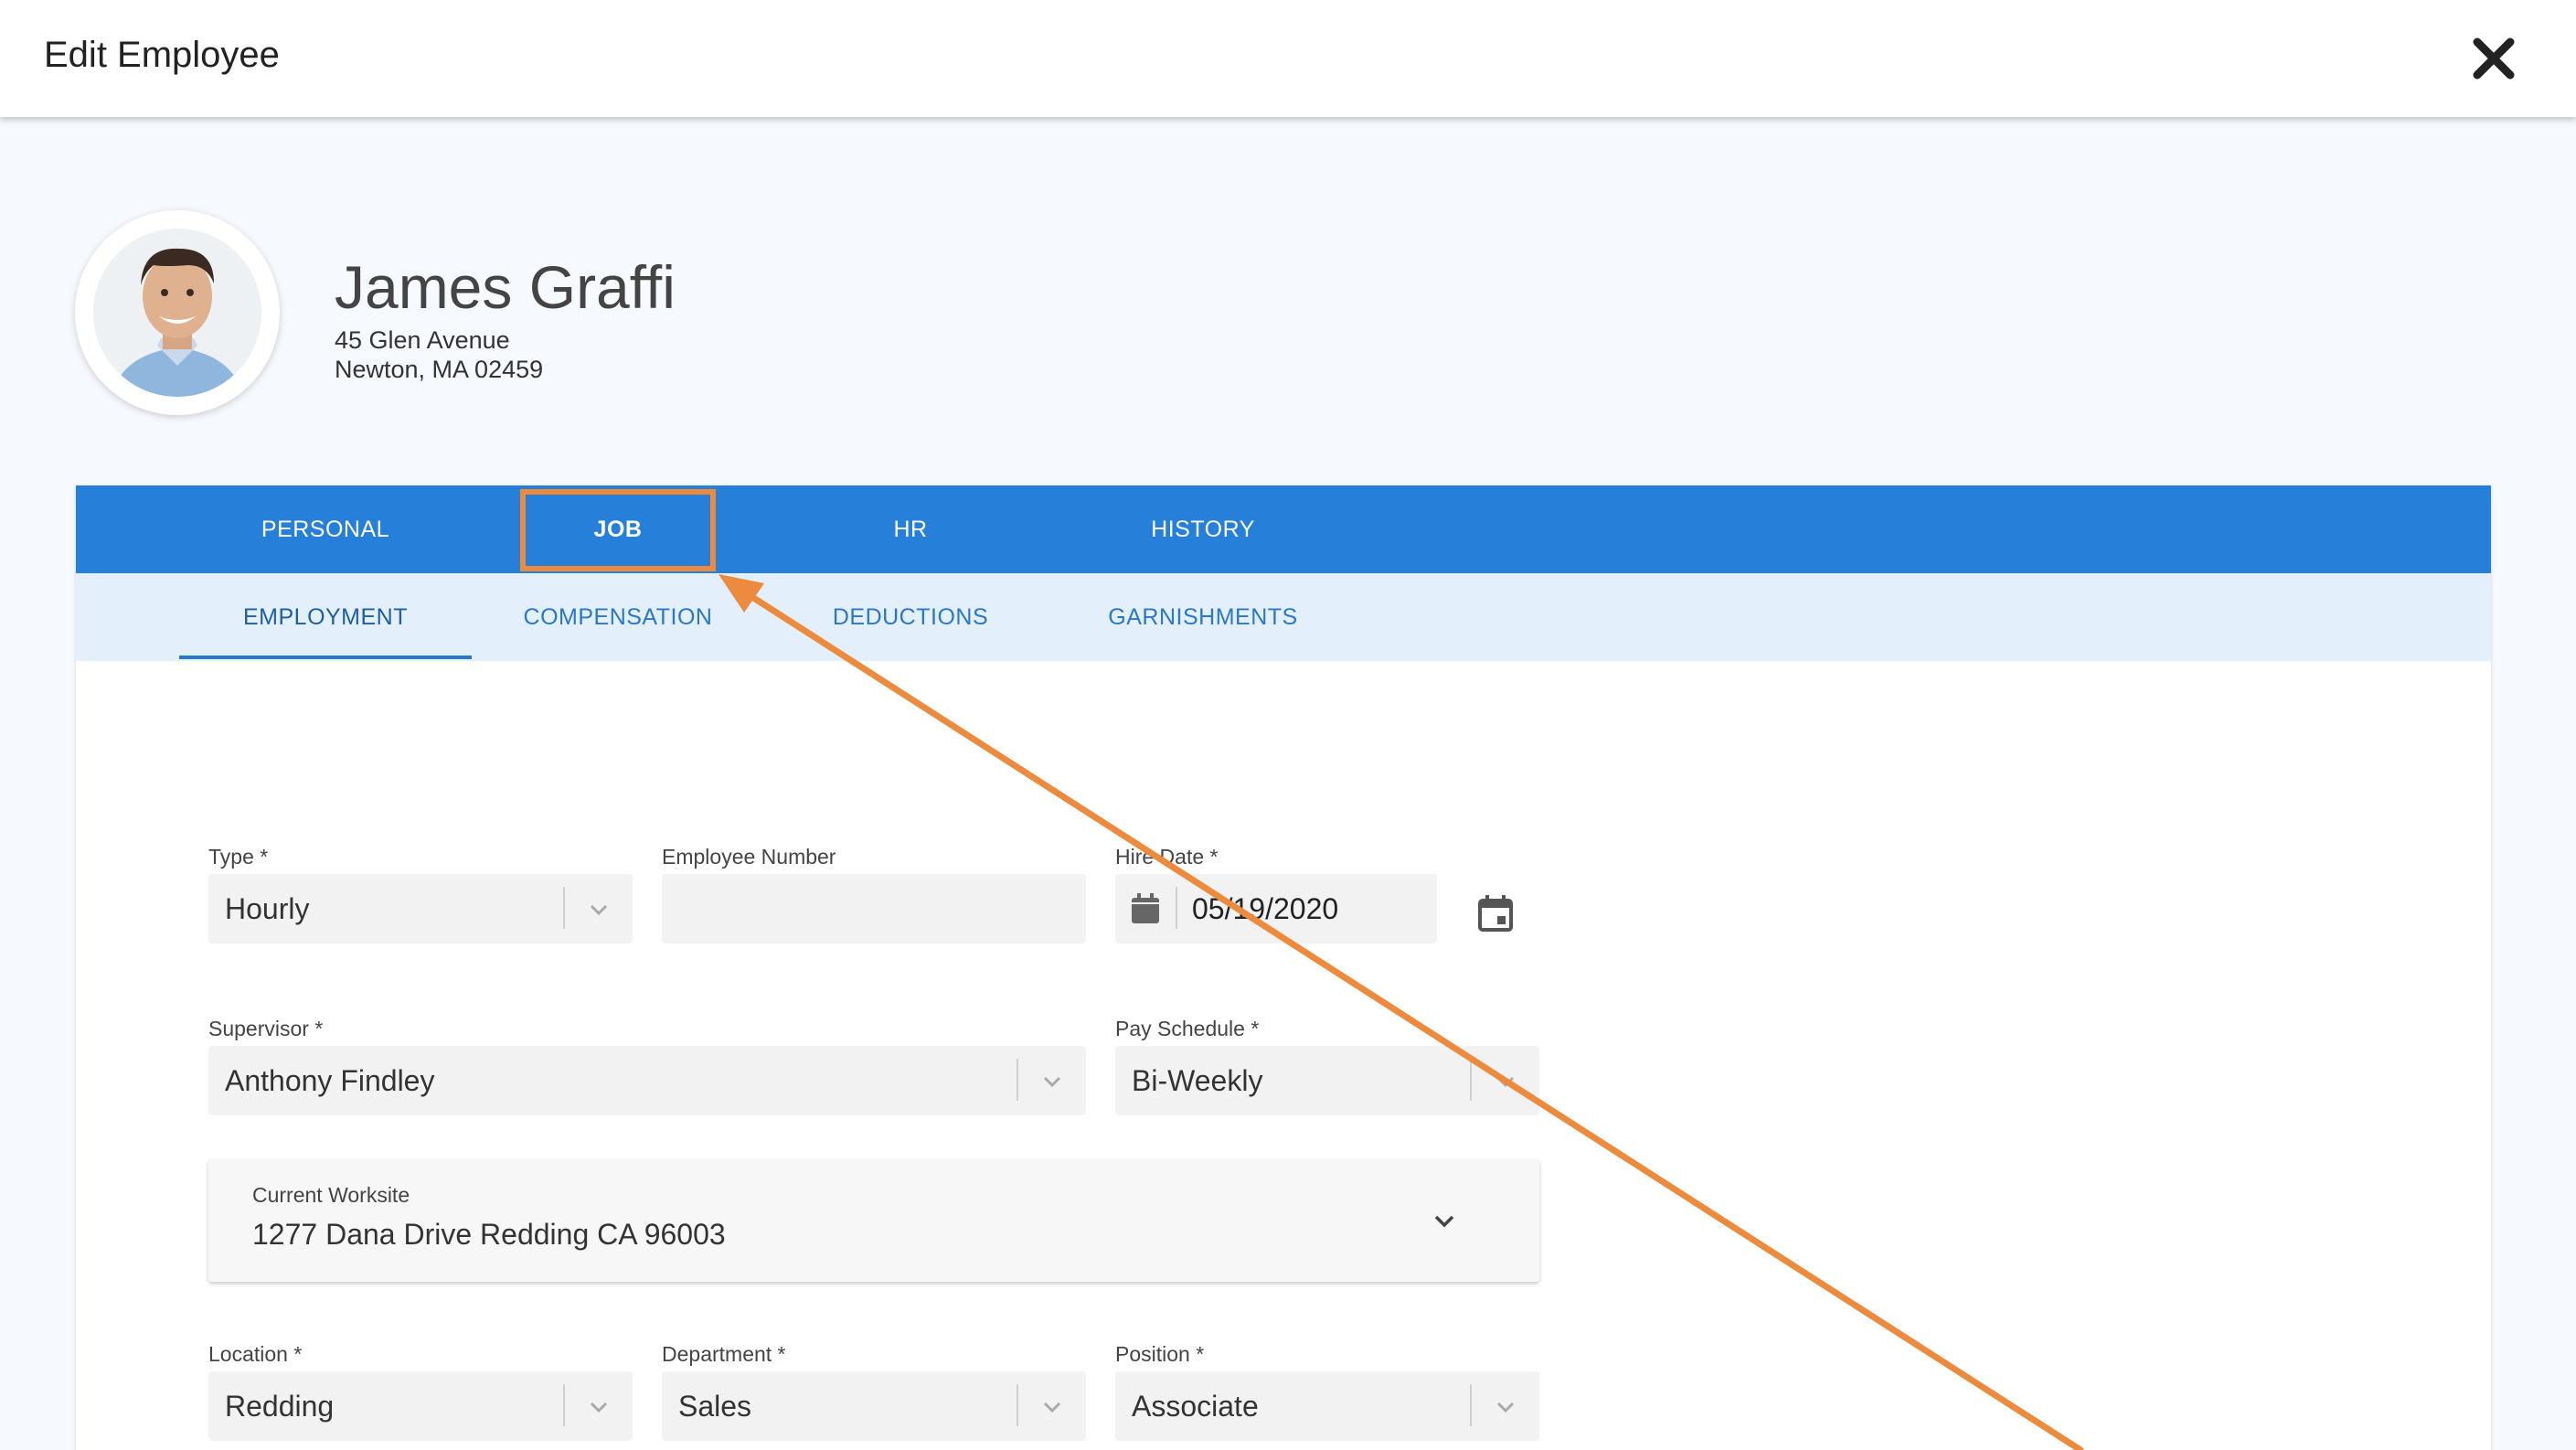 Image resolution: width=2576 pixels, height=1450 pixels. What do you see at coordinates (1495, 914) in the screenshot?
I see `date-picker-icon` at bounding box center [1495, 914].